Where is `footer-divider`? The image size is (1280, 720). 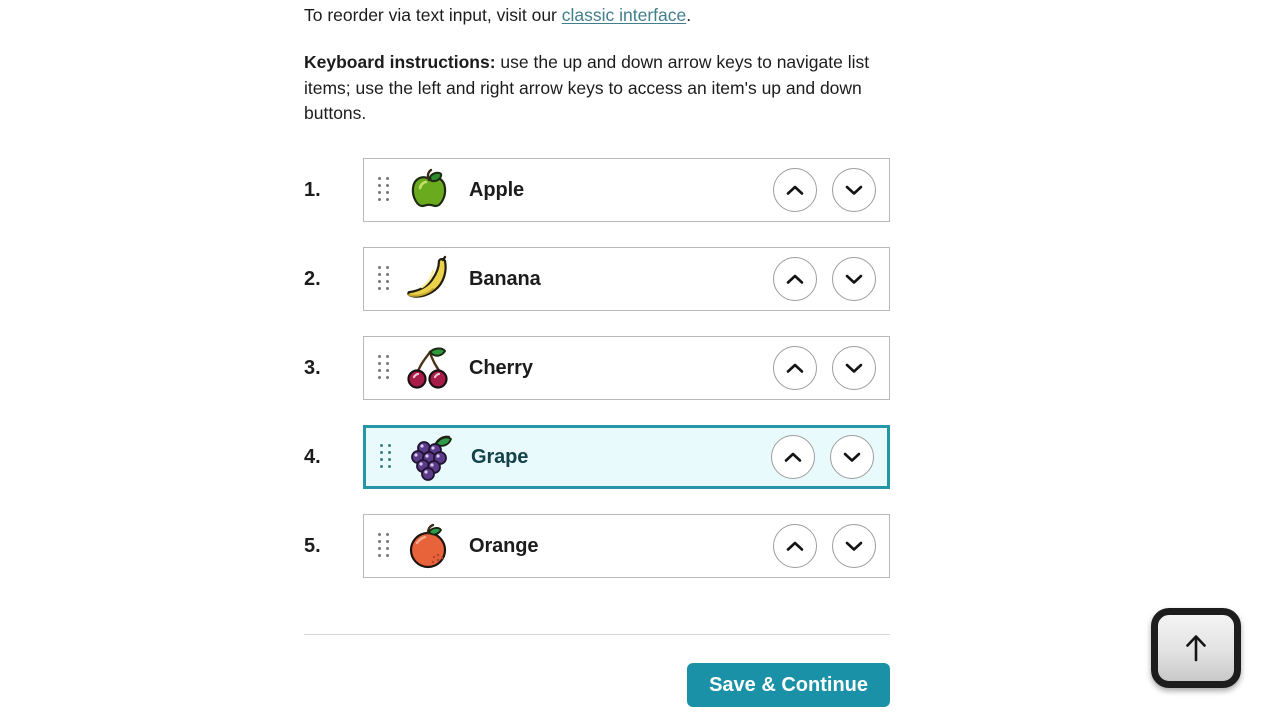 footer-divider is located at coordinates (597, 634).